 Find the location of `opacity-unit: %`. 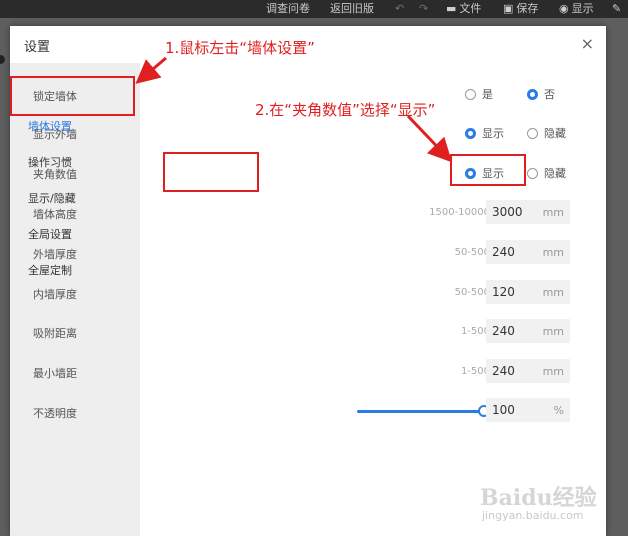

opacity-unit: % is located at coordinates (558, 410).